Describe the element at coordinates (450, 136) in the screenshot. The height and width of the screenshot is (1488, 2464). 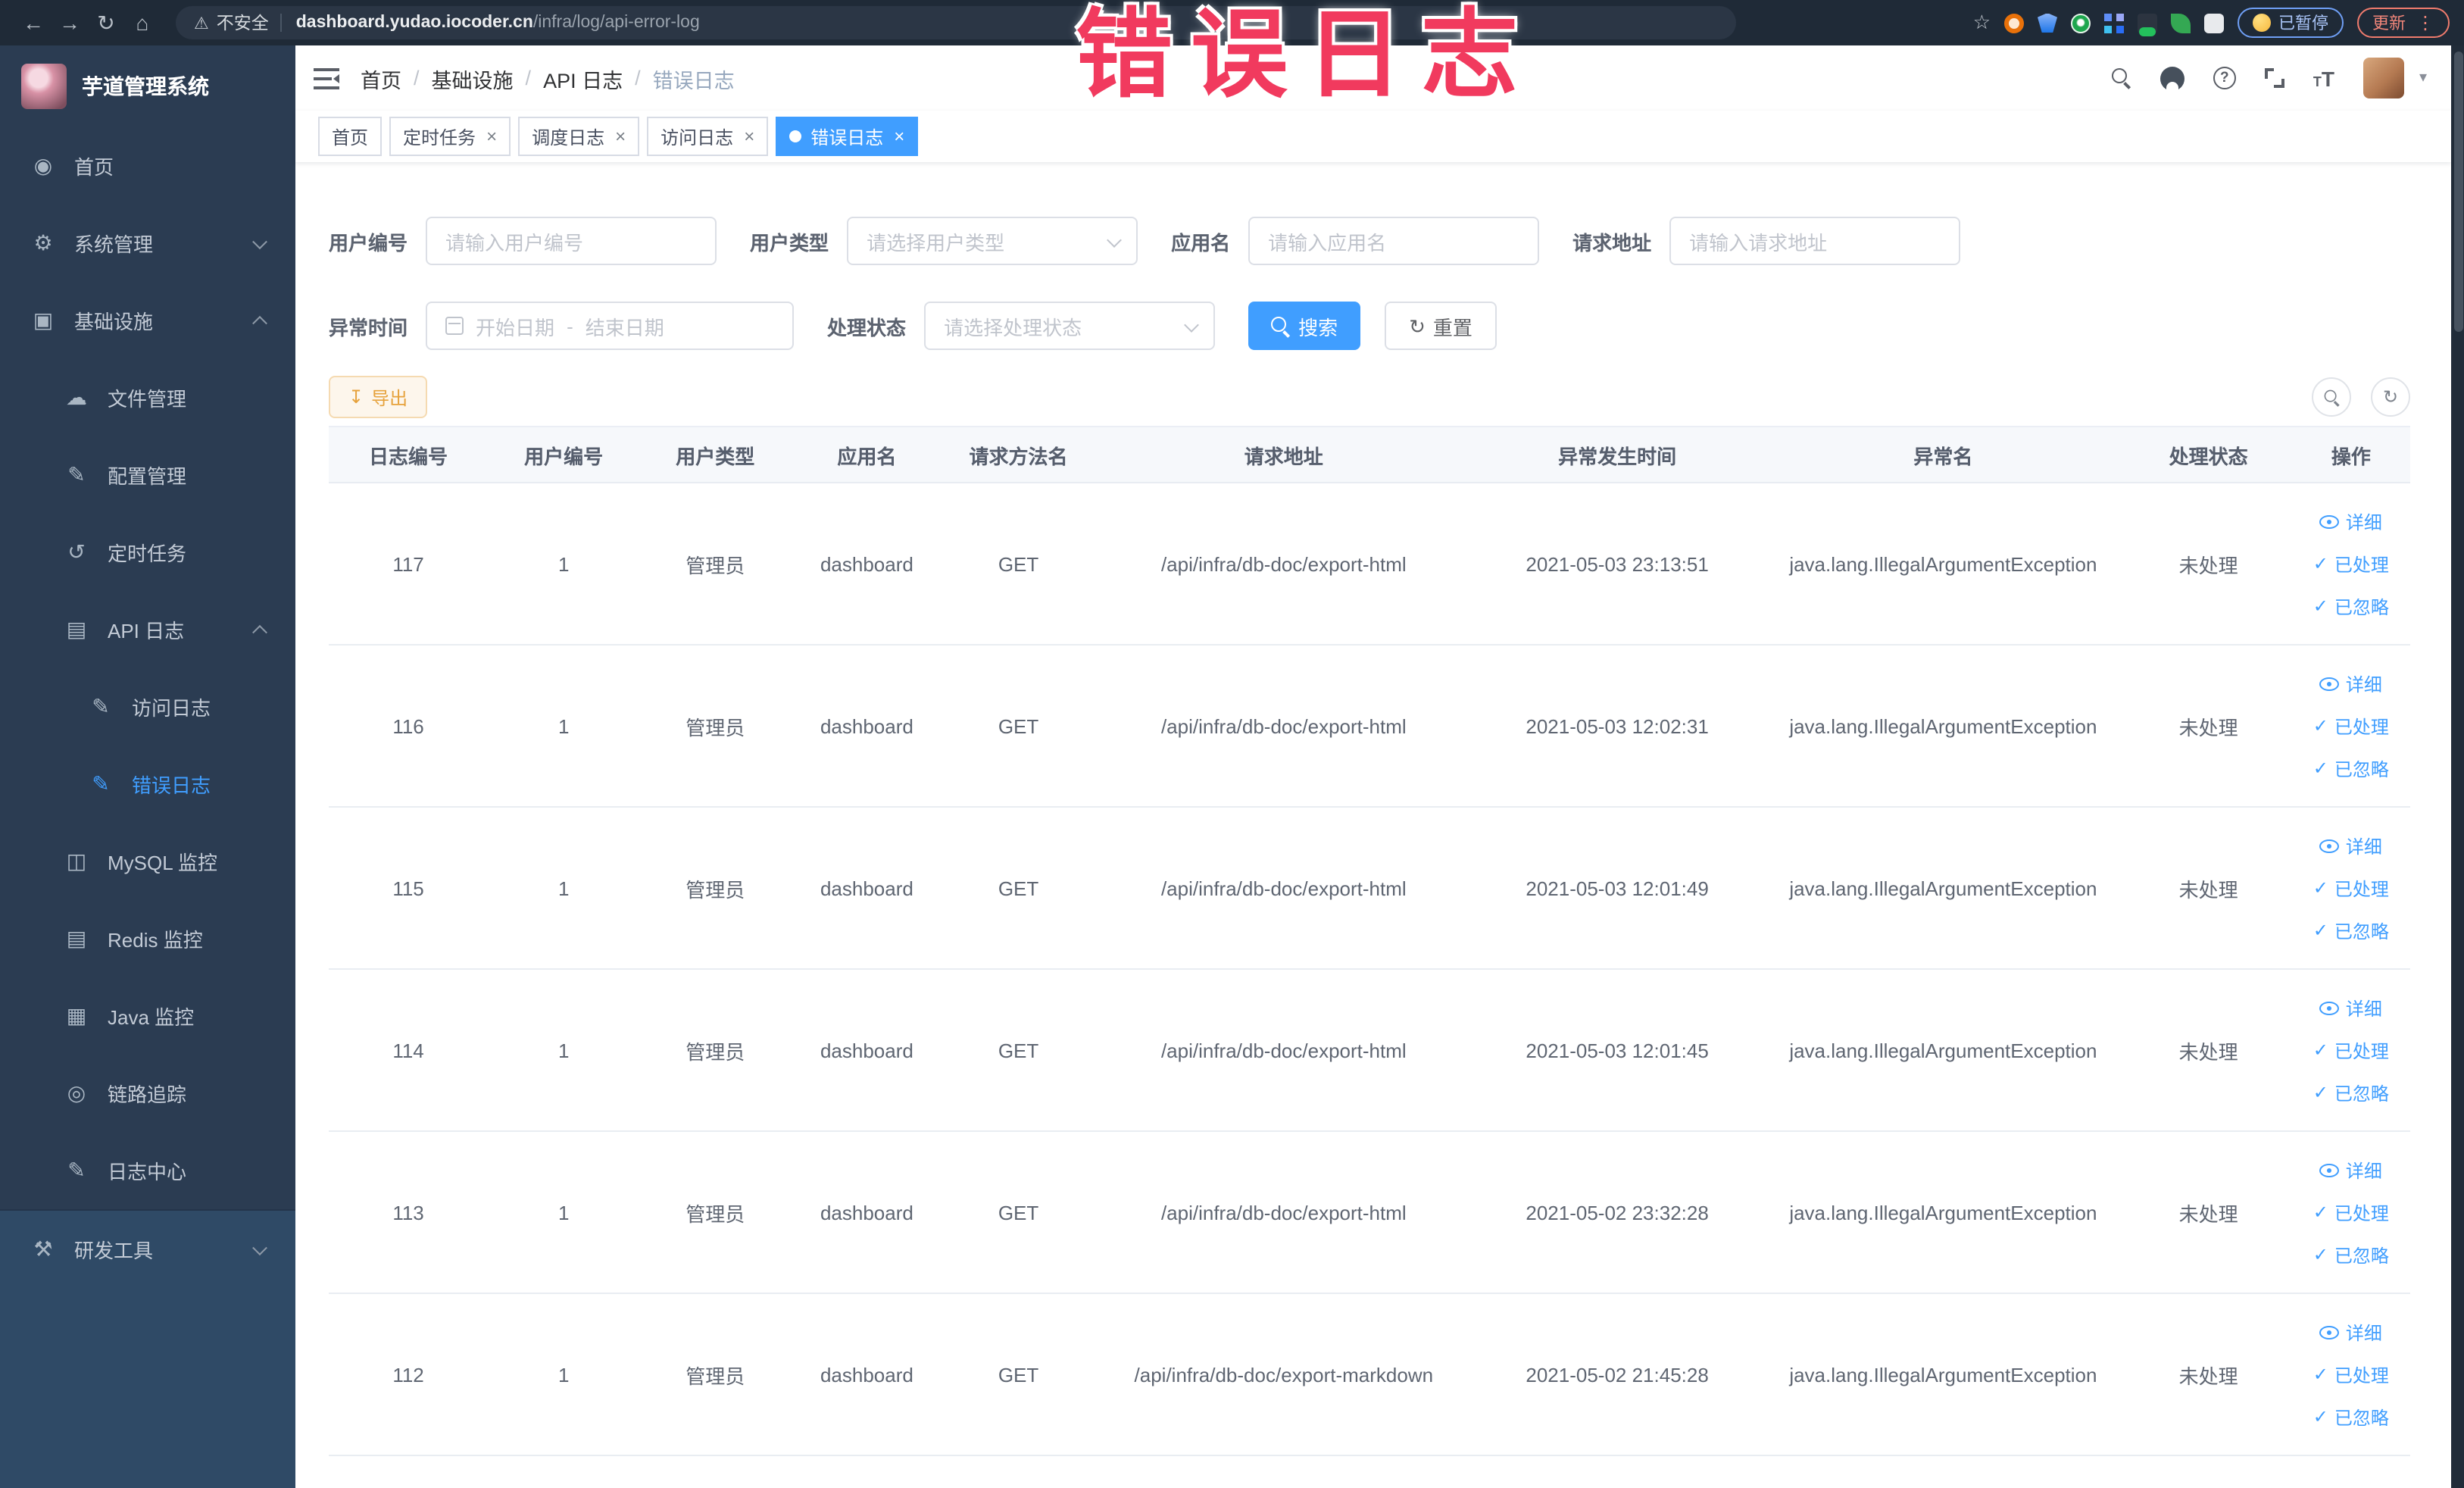
I see `tab-scheduled-tasks: 定时任务 ×` at that location.